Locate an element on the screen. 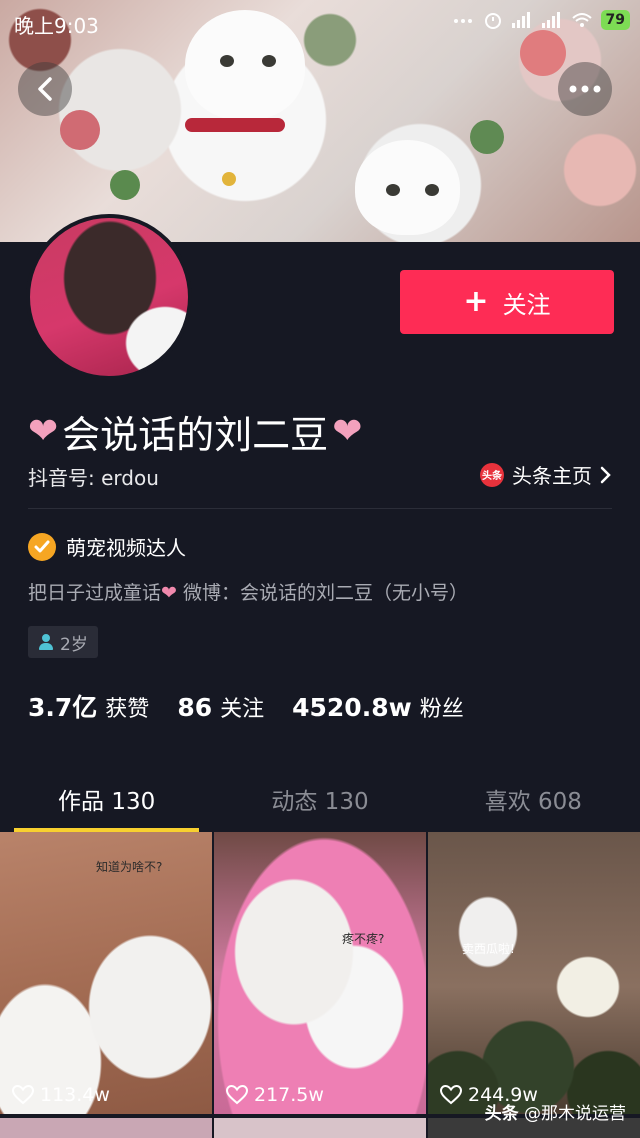  watermark: 头条 @那木说运营 is located at coordinates (555, 1111).